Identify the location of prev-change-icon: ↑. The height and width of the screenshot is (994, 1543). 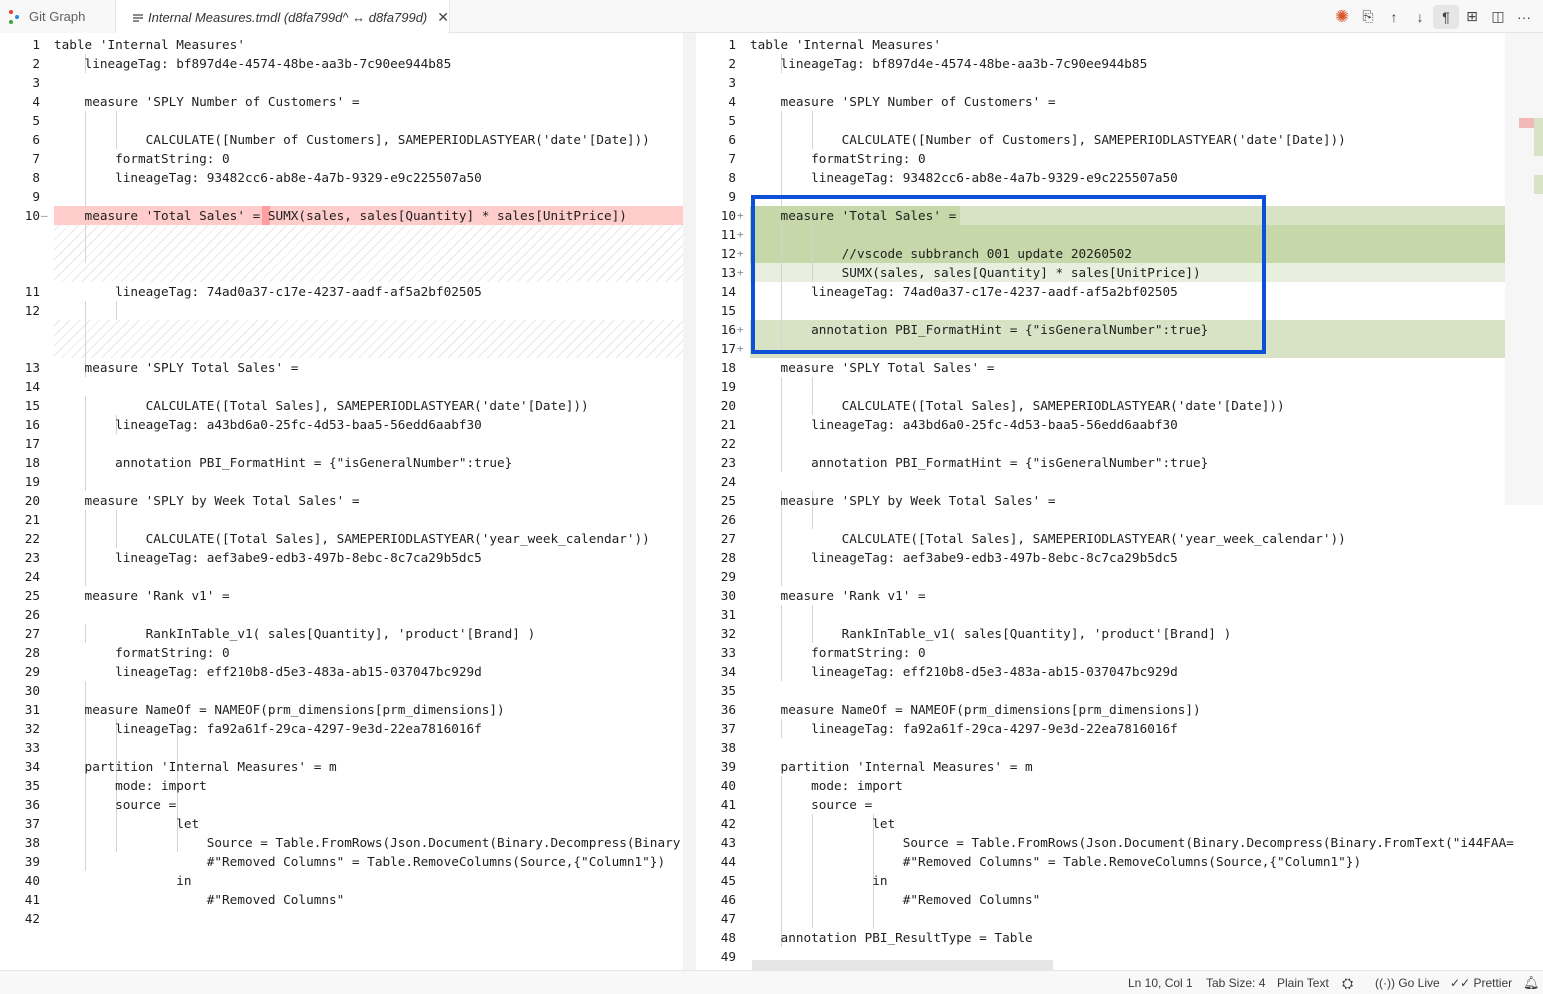
(1394, 17).